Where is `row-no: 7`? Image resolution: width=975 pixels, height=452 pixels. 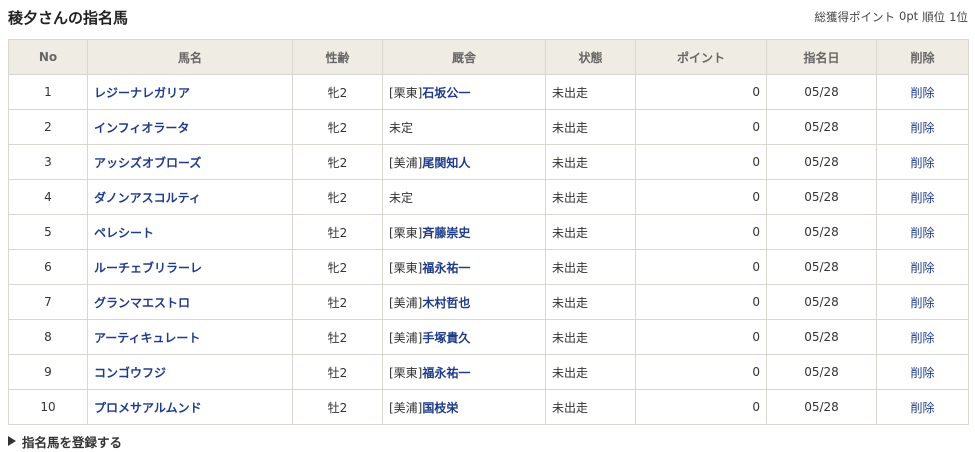
row-no: 7 is located at coordinates (48, 302).